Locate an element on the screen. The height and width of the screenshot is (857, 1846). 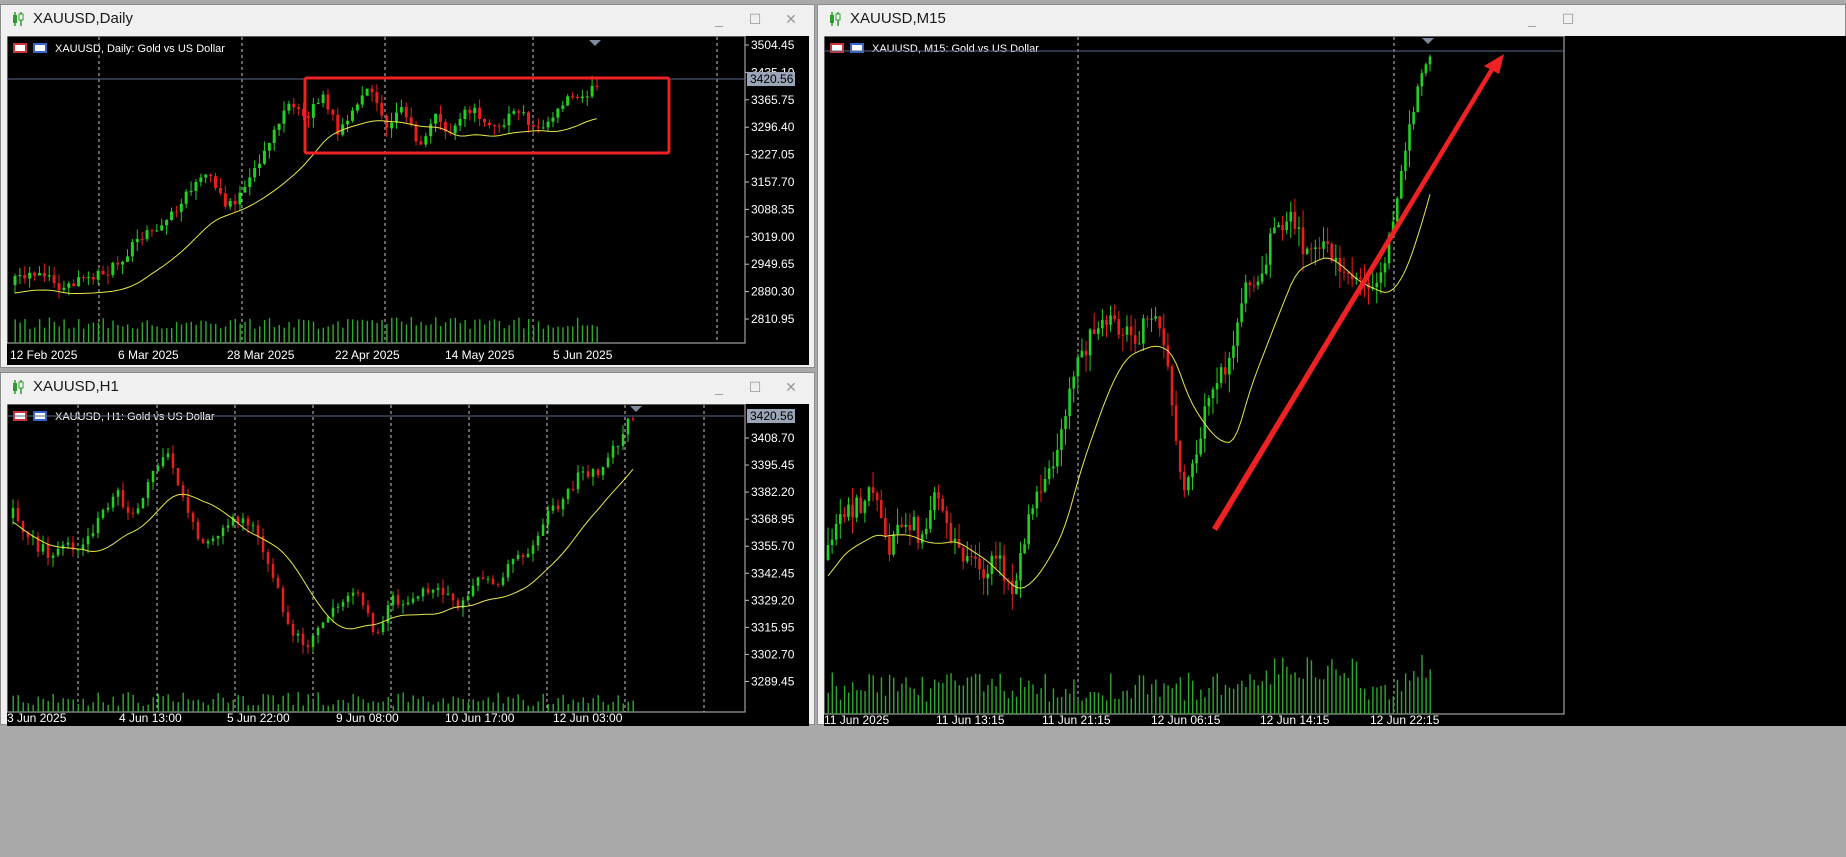
date-label: 28 Mar 2025 is located at coordinates (261, 355).